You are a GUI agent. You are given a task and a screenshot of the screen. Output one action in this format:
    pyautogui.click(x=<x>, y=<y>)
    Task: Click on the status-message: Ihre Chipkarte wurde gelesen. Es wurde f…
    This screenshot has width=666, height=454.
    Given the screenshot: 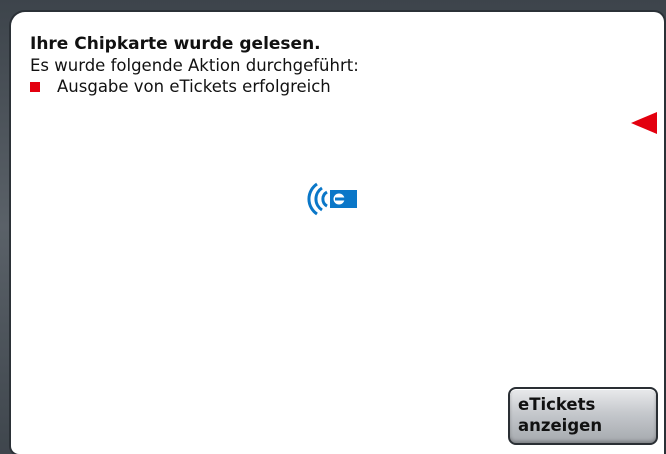 What is the action you would take?
    pyautogui.click(x=194, y=65)
    